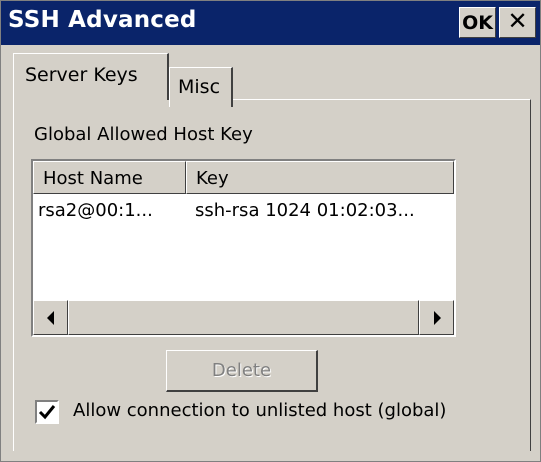 This screenshot has height=462, width=541. I want to click on scroll-left-icon, so click(50, 317).